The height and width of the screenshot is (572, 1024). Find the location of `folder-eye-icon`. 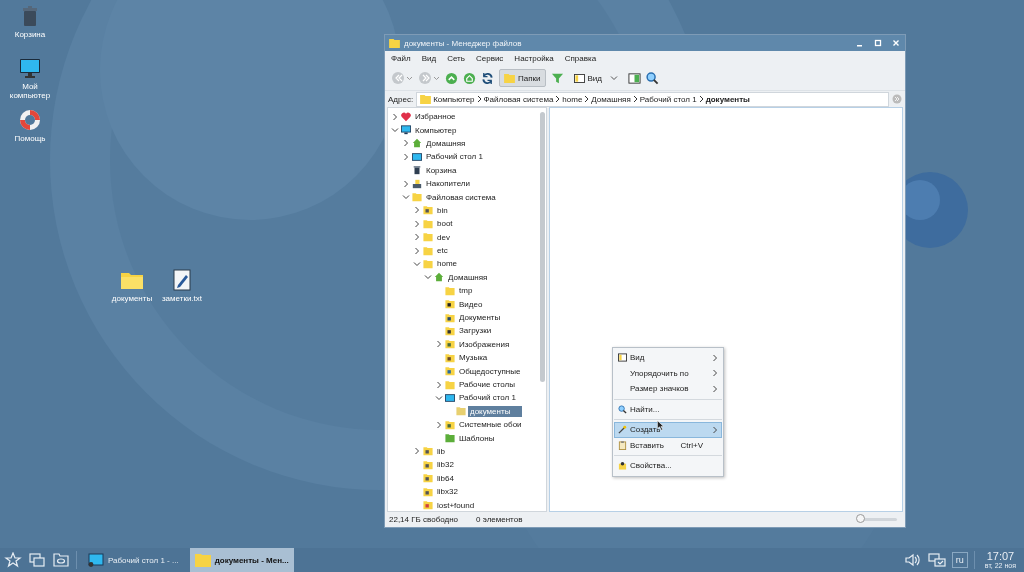

folder-eye-icon is located at coordinates (61, 560).